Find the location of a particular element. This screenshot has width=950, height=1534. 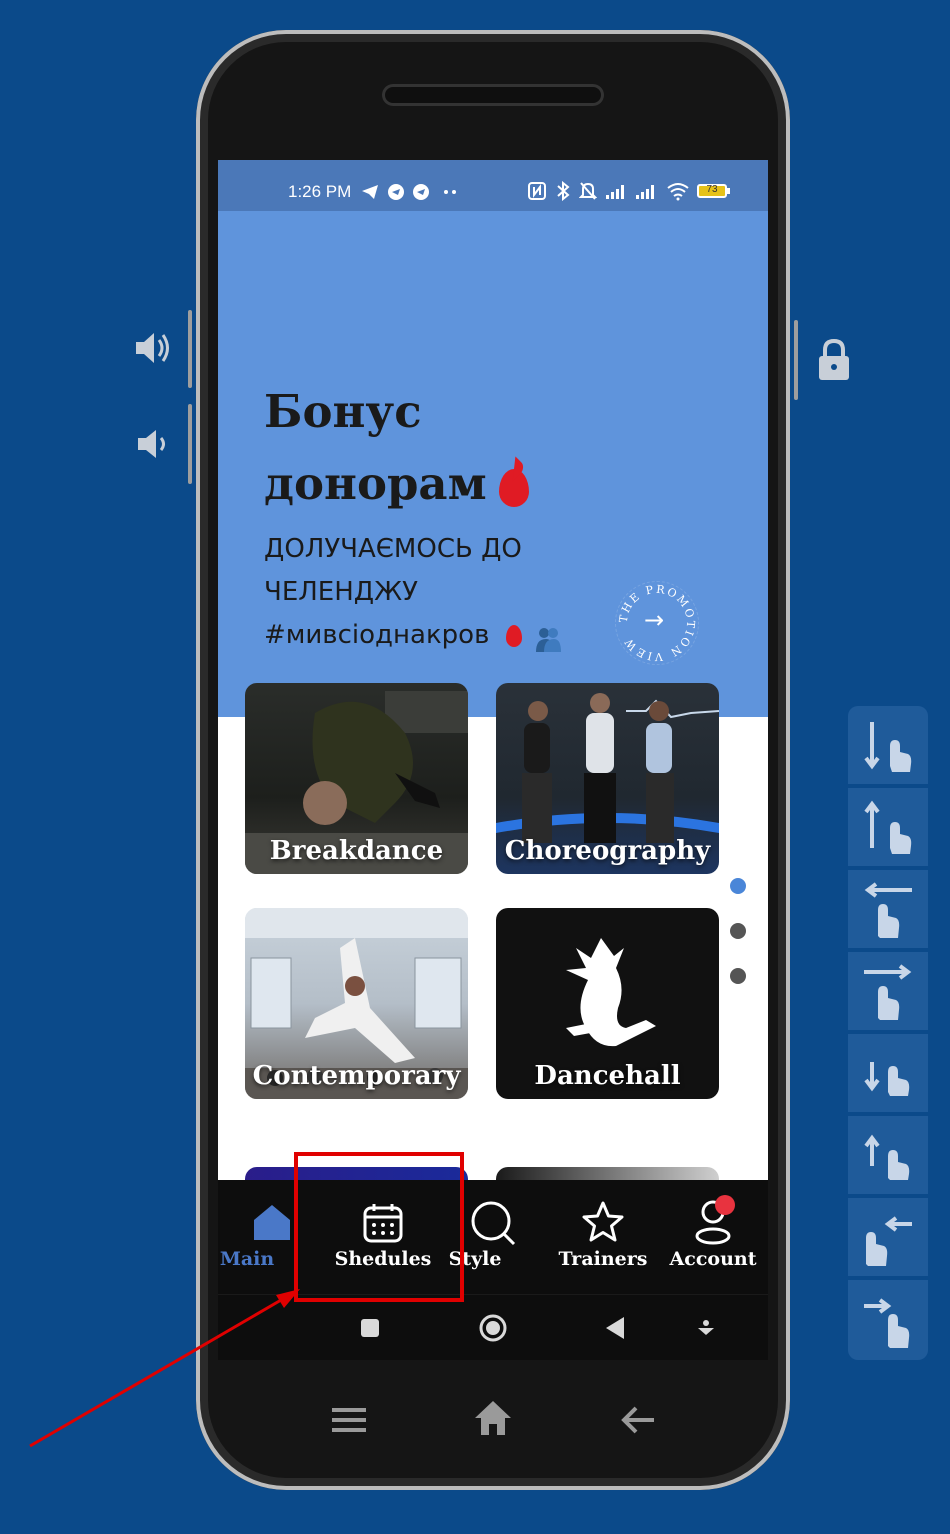

category-label: Contemporary is located at coordinates (356, 1076).